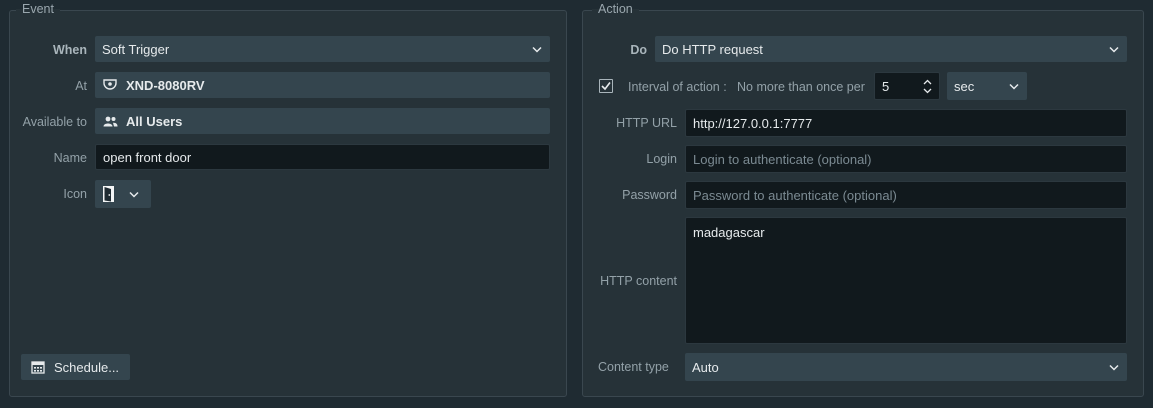  What do you see at coordinates (801, 87) in the screenshot?
I see `interval-text: No more than once per` at bounding box center [801, 87].